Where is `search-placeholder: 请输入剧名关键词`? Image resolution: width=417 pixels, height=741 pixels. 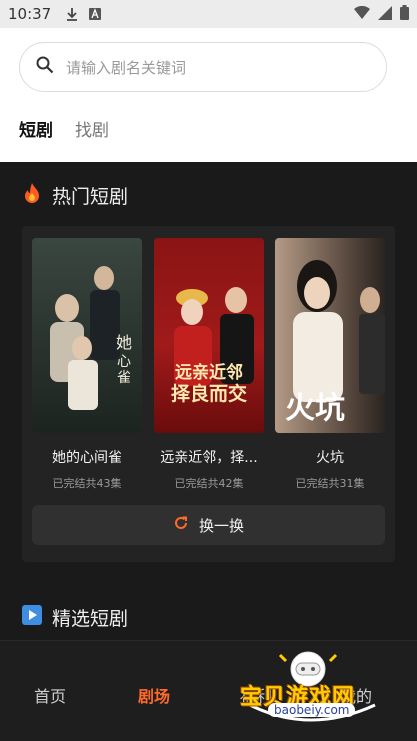 search-placeholder: 请输入剧名关键词 is located at coordinates (126, 67).